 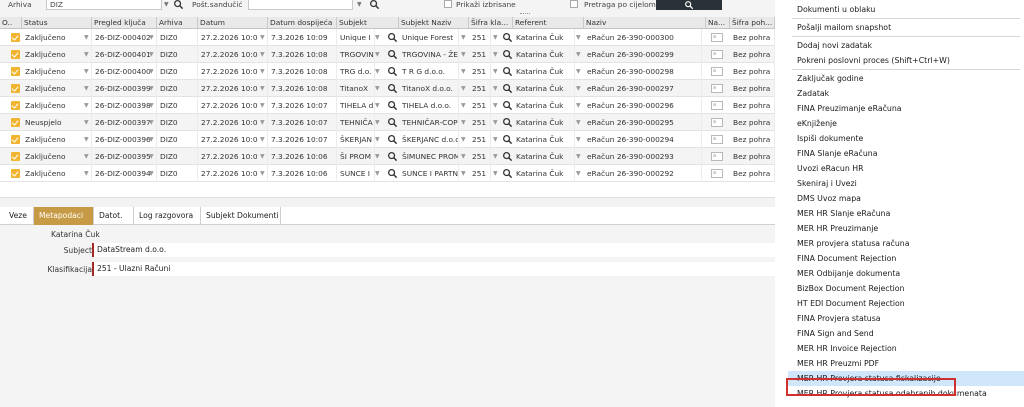 What do you see at coordinates (233, 23) in the screenshot?
I see `column-header-datum: Datum` at bounding box center [233, 23].